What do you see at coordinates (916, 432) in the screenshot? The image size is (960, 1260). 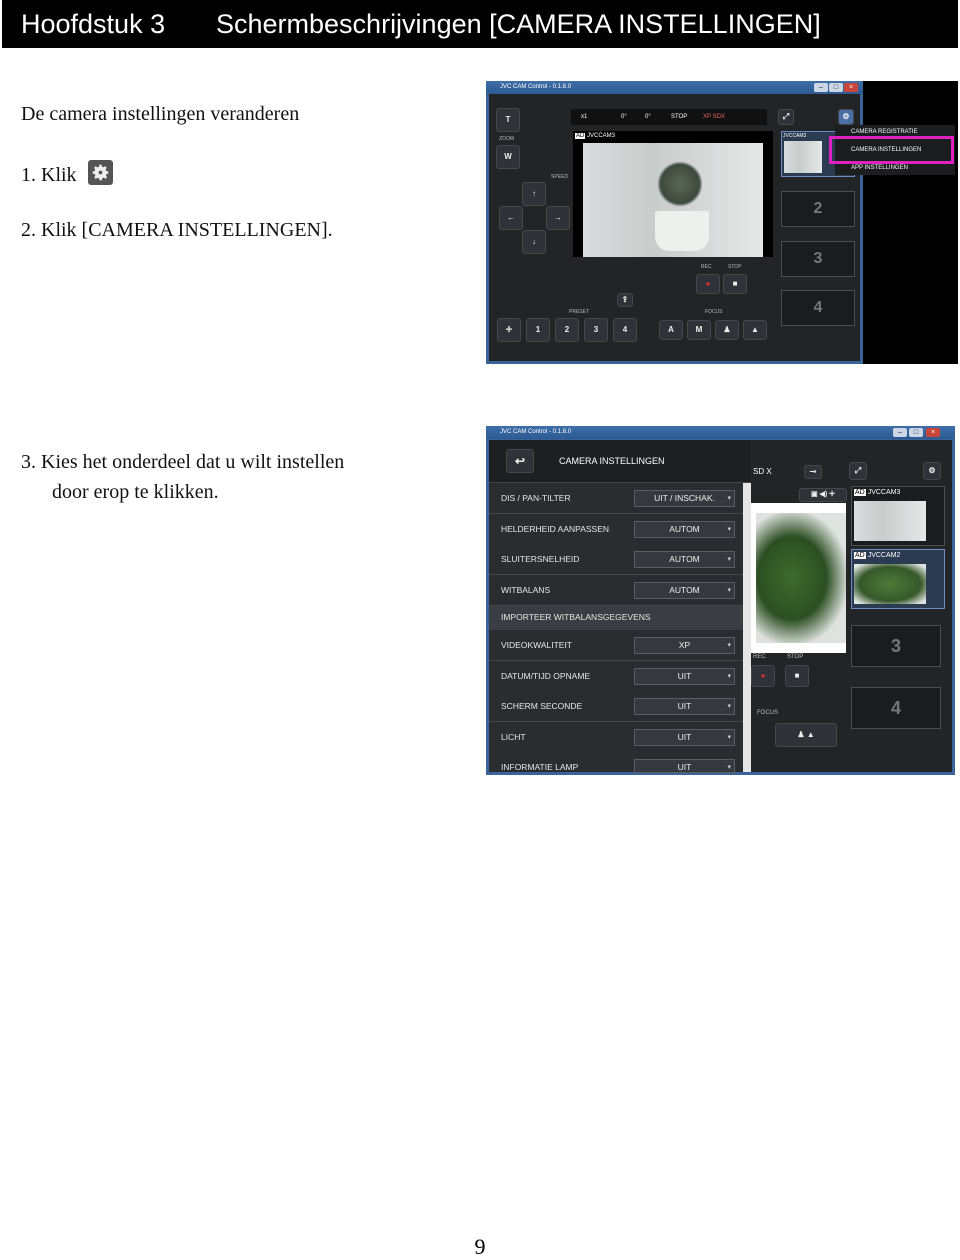 I see `maximize-button-2: □` at bounding box center [916, 432].